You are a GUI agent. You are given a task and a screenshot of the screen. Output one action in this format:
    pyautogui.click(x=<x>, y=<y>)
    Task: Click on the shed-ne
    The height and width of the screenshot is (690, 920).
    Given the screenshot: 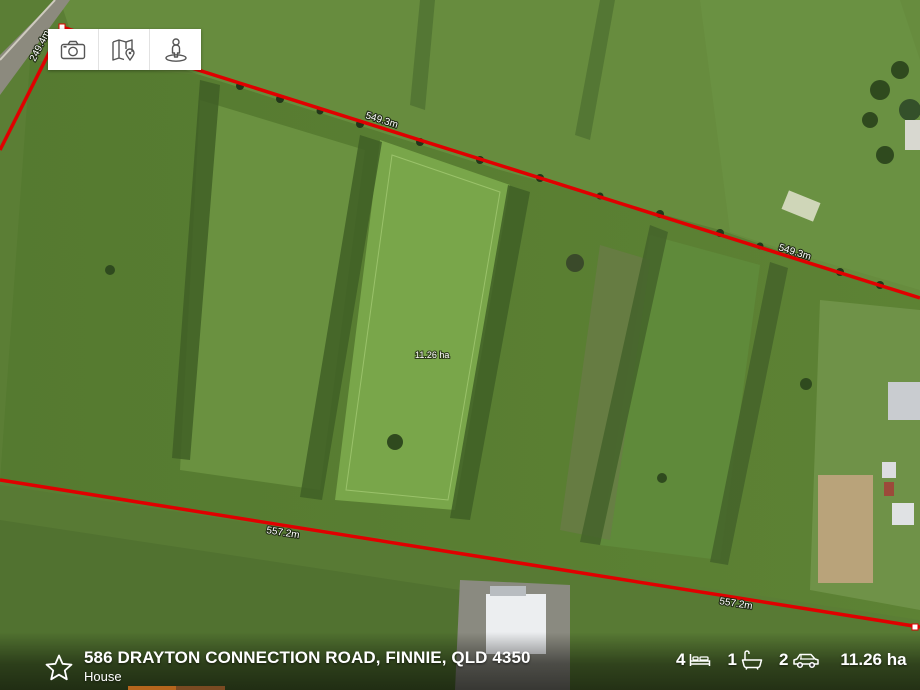 What is the action you would take?
    pyautogui.click(x=912, y=135)
    